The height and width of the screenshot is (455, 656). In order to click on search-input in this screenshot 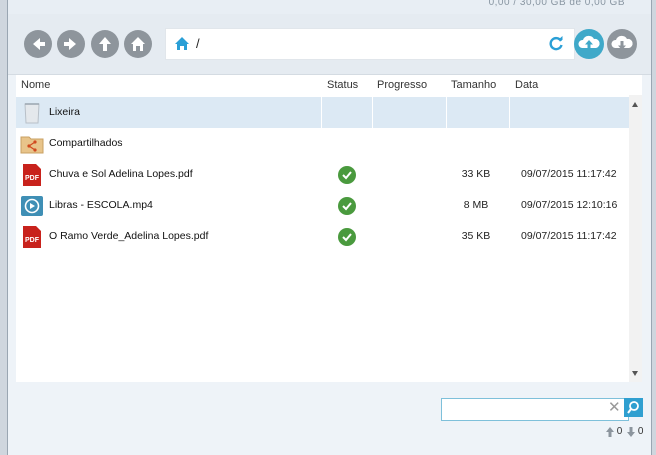, I will do `click(535, 409)`.